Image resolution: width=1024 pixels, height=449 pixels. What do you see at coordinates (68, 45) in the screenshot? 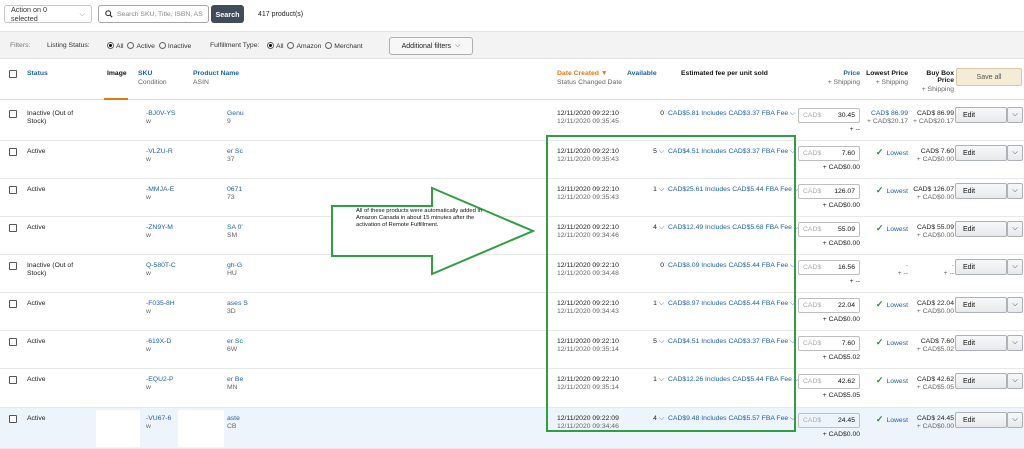
I see `listing-status-label: Listing Status:` at bounding box center [68, 45].